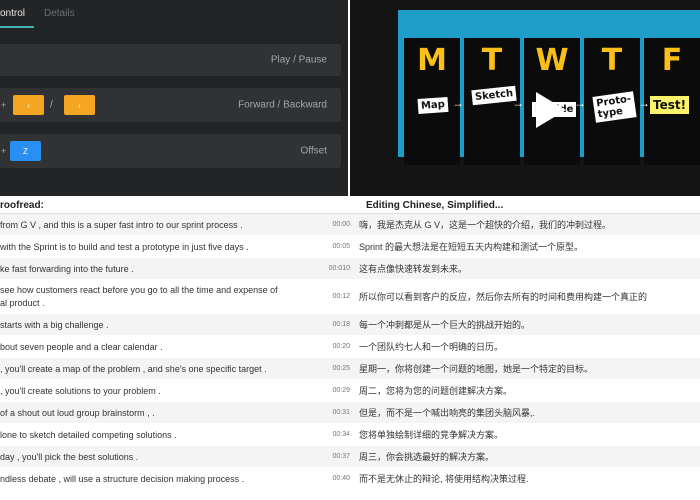  I want to click on offset-key: Z, so click(25, 151).